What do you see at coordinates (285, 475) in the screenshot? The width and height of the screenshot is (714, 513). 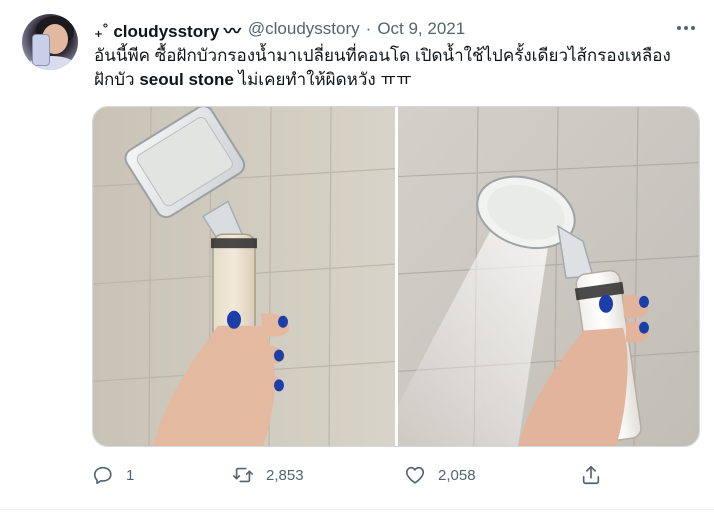 I see `retweet-count: 2,853` at bounding box center [285, 475].